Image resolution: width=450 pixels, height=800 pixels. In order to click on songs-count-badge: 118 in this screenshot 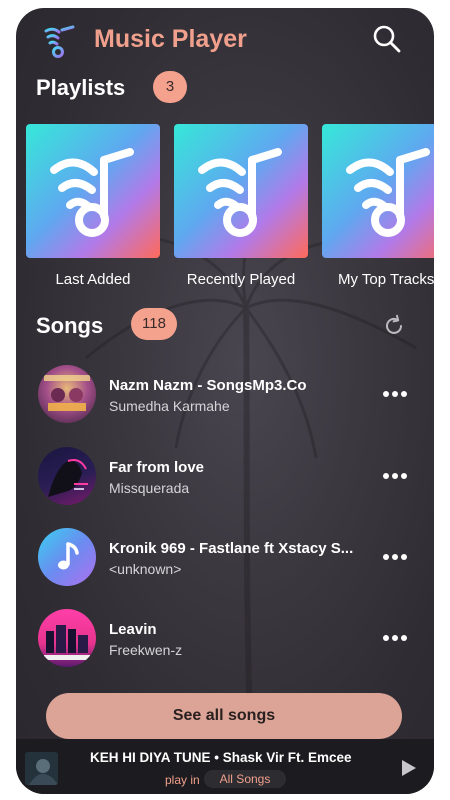, I will do `click(154, 324)`.